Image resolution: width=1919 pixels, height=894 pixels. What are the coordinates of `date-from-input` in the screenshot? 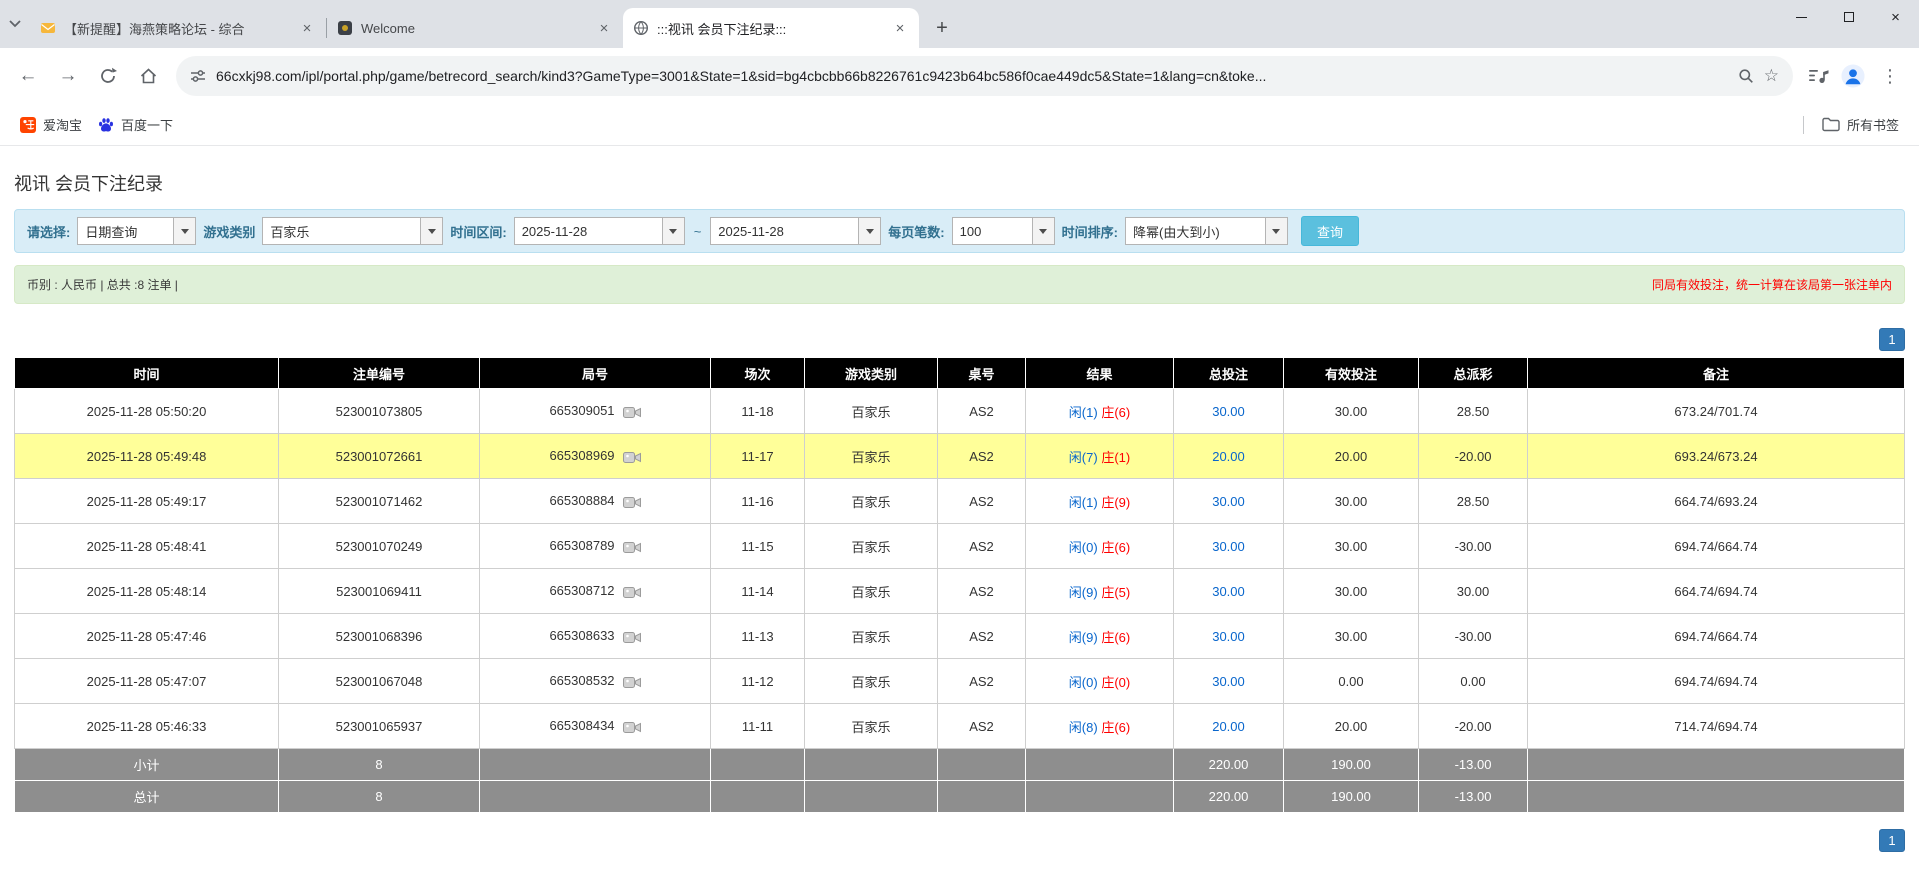 It's located at (587, 231).